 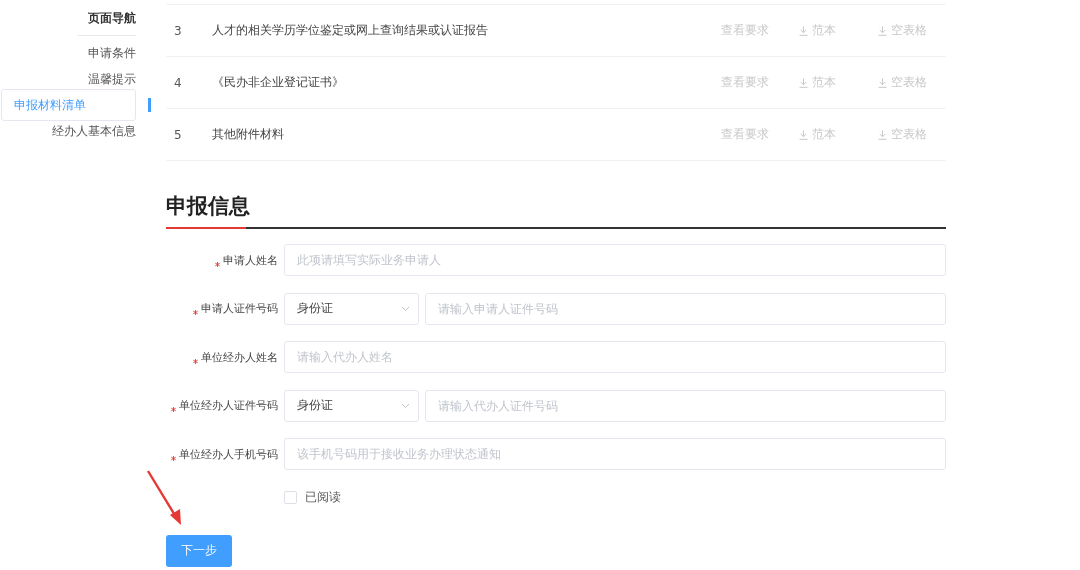 What do you see at coordinates (149, 105) in the screenshot?
I see `active-indicator` at bounding box center [149, 105].